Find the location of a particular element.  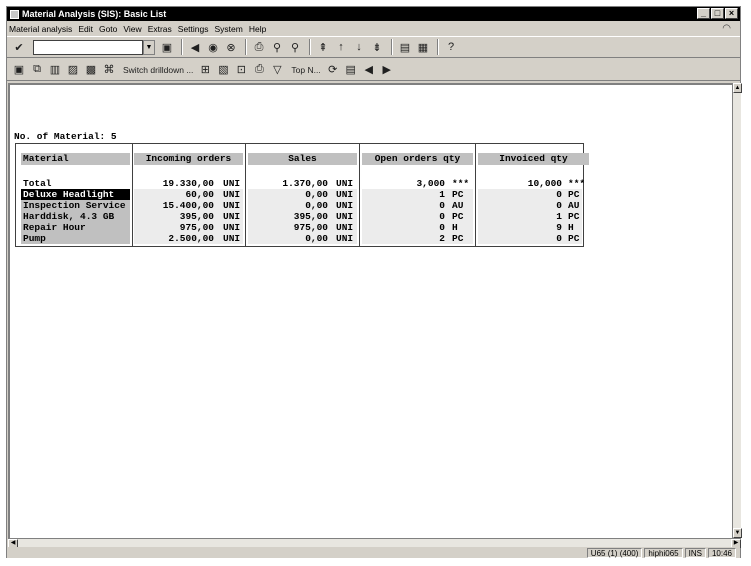

menu-edit: Edit is located at coordinates (85, 29).